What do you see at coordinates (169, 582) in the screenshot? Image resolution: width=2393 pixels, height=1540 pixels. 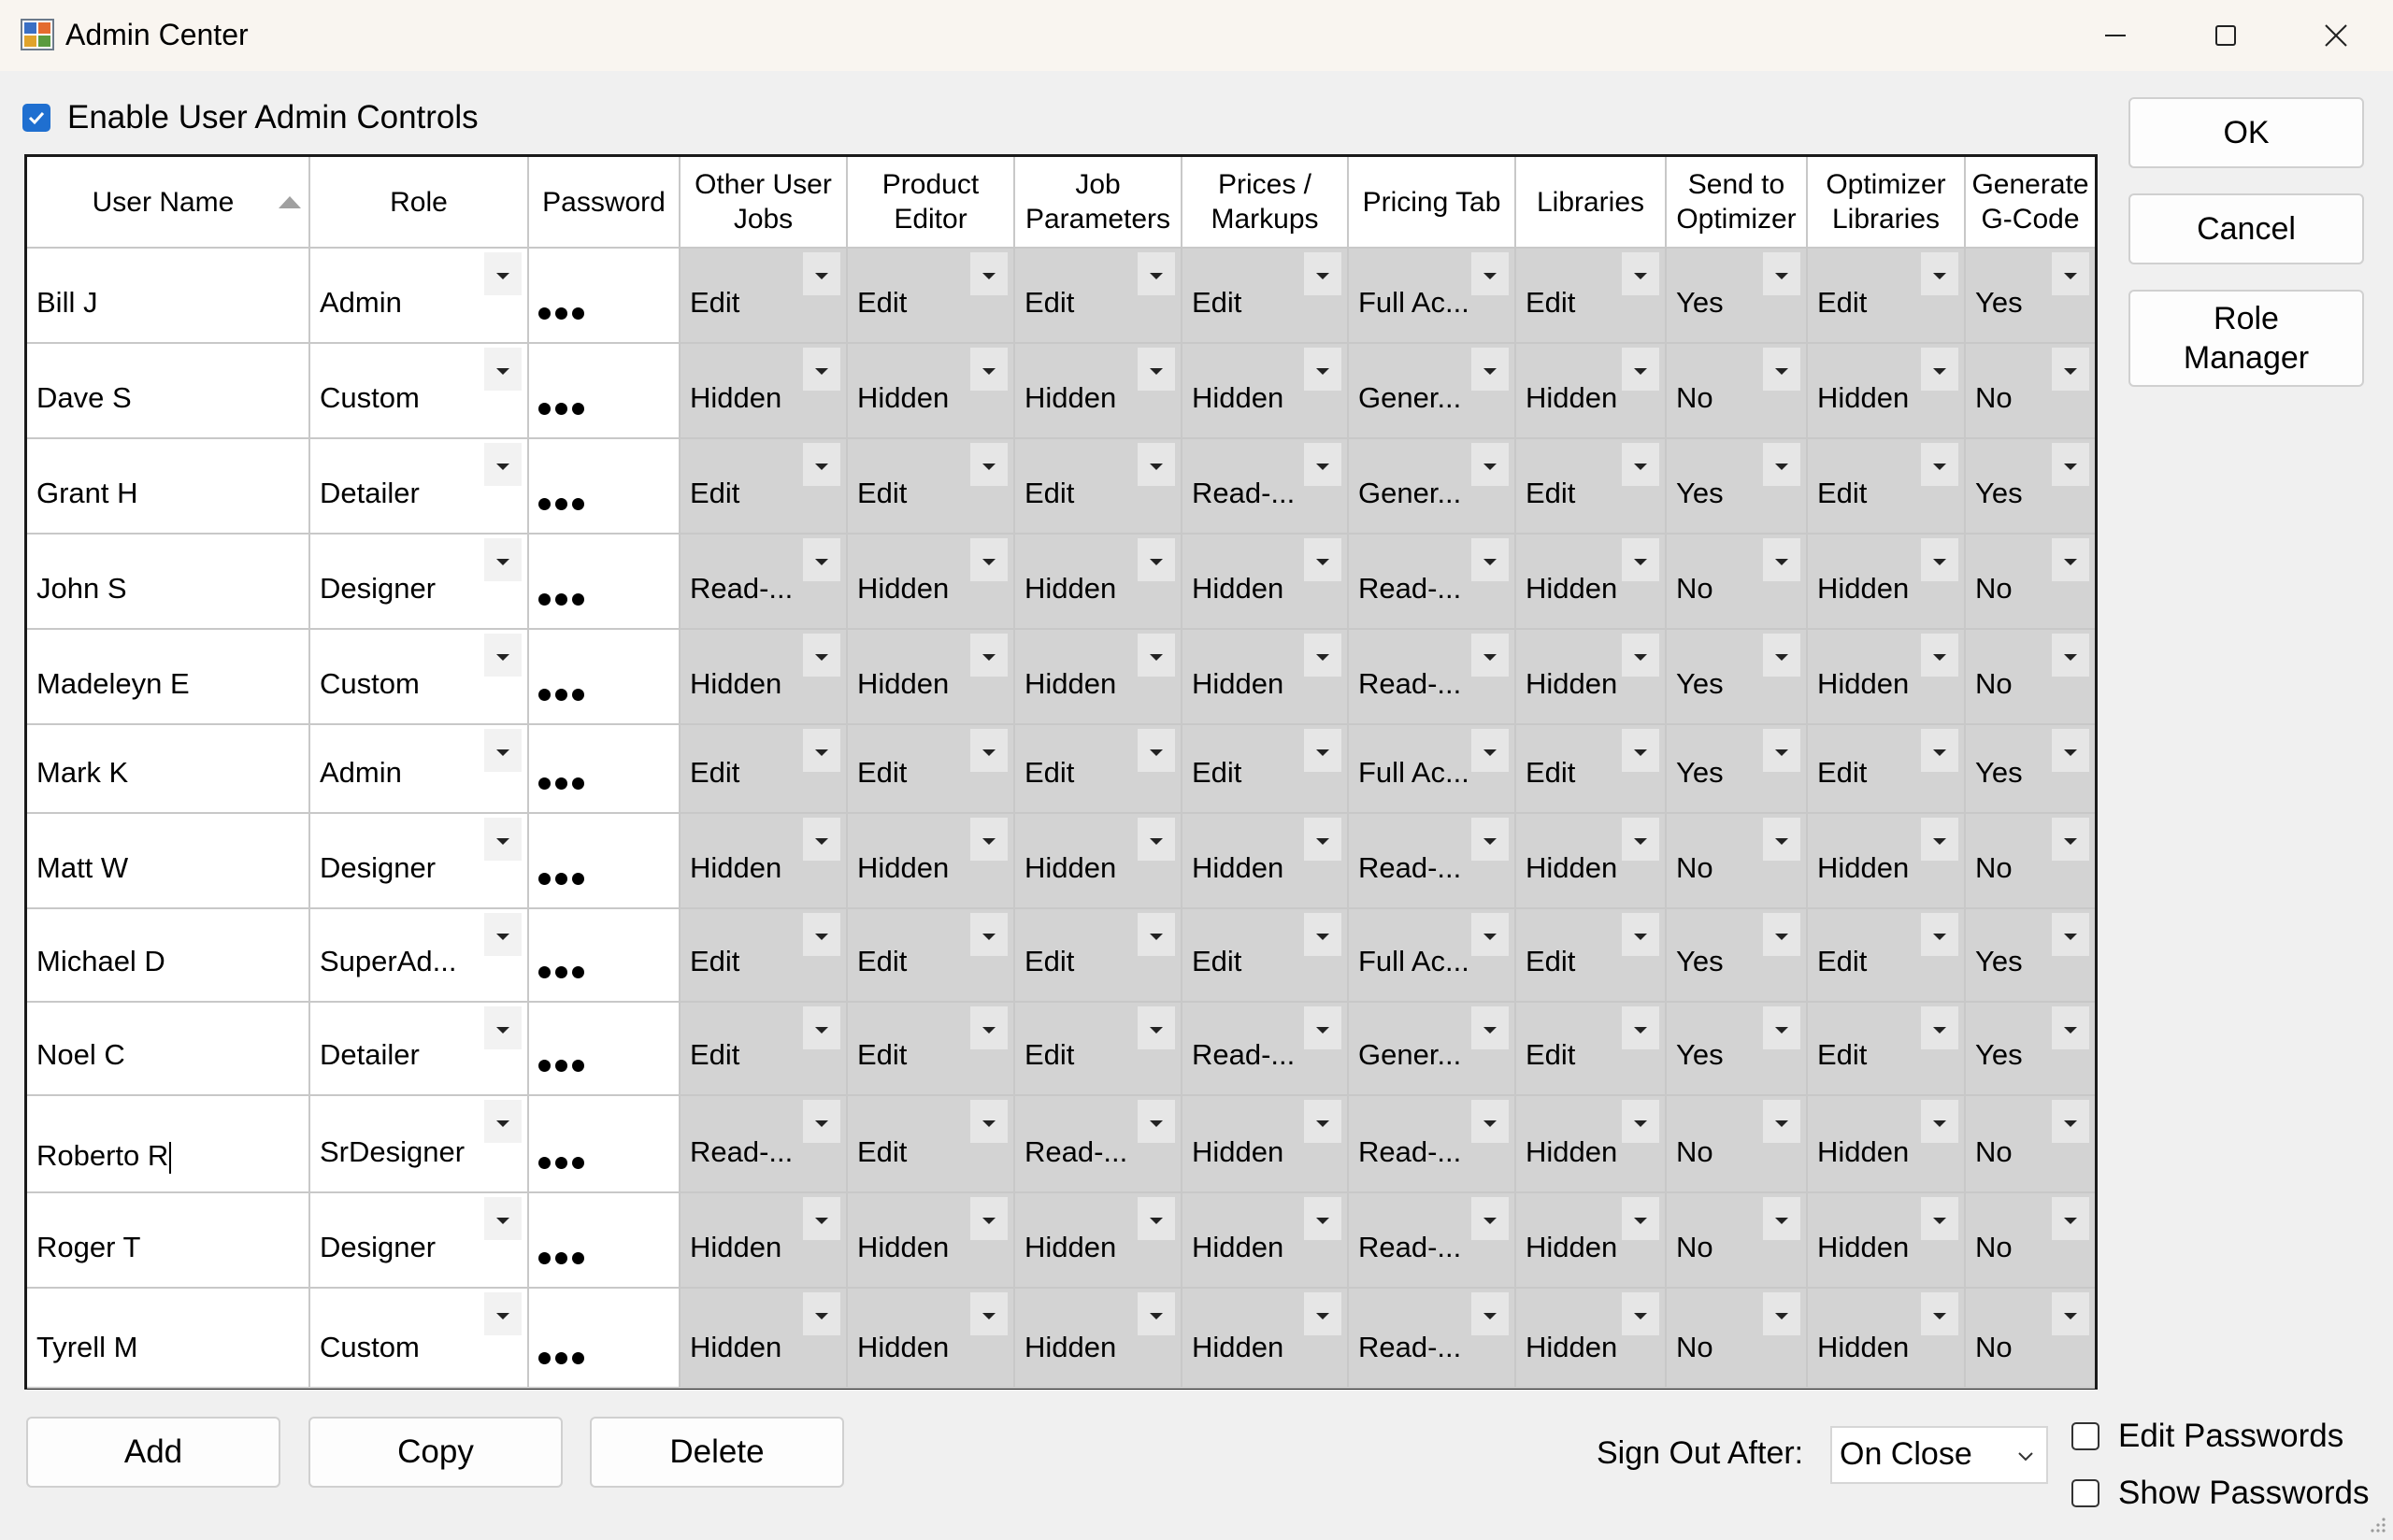 I see `user-name-cell: John S` at bounding box center [169, 582].